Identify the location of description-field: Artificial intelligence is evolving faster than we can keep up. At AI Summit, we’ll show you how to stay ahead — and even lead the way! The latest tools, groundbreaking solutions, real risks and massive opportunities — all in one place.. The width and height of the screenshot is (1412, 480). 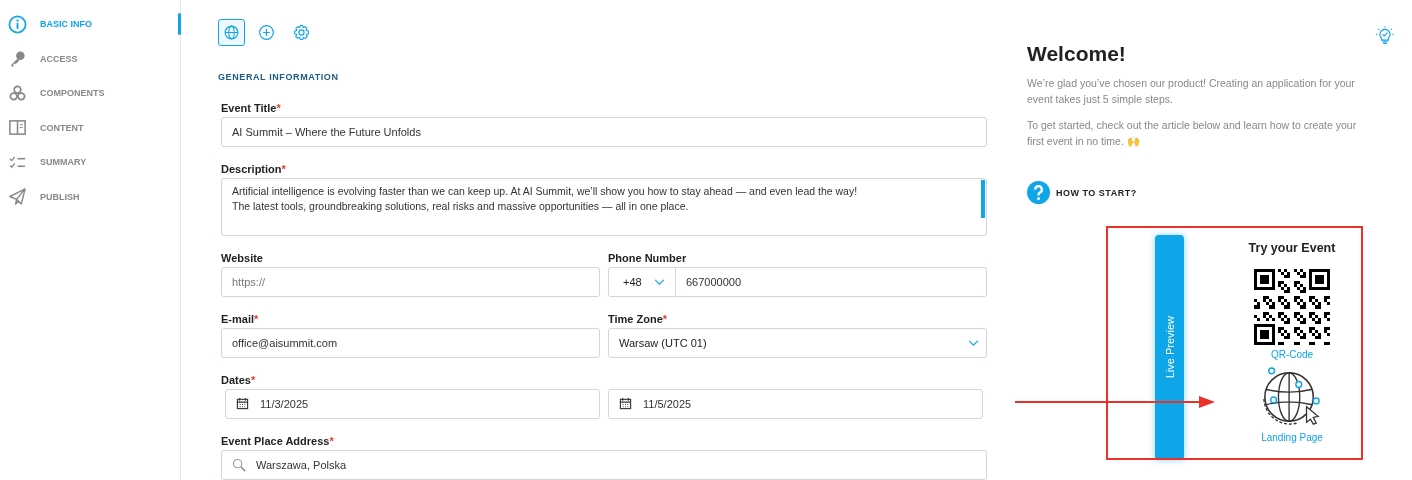
(604, 207).